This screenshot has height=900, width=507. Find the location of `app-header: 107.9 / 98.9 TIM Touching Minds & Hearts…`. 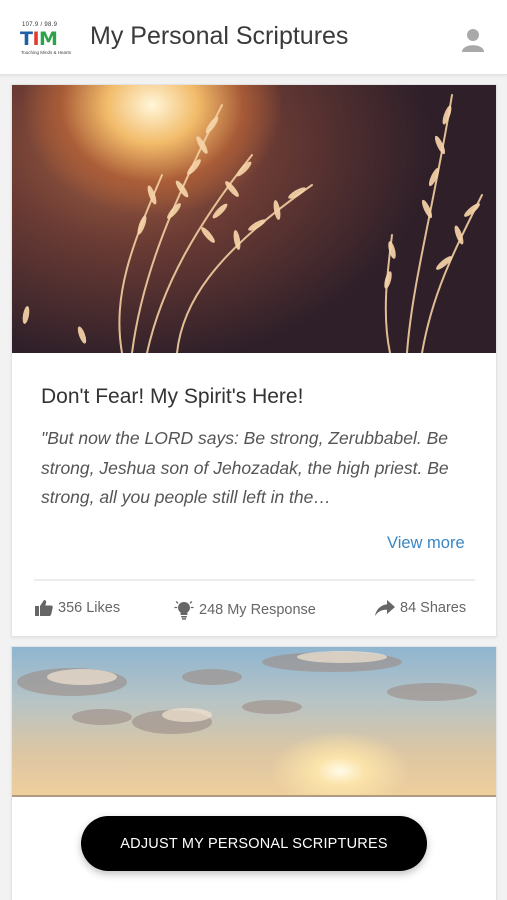

app-header: 107.9 / 98.9 TIM Touching Minds & Hearts… is located at coordinates (253, 37).